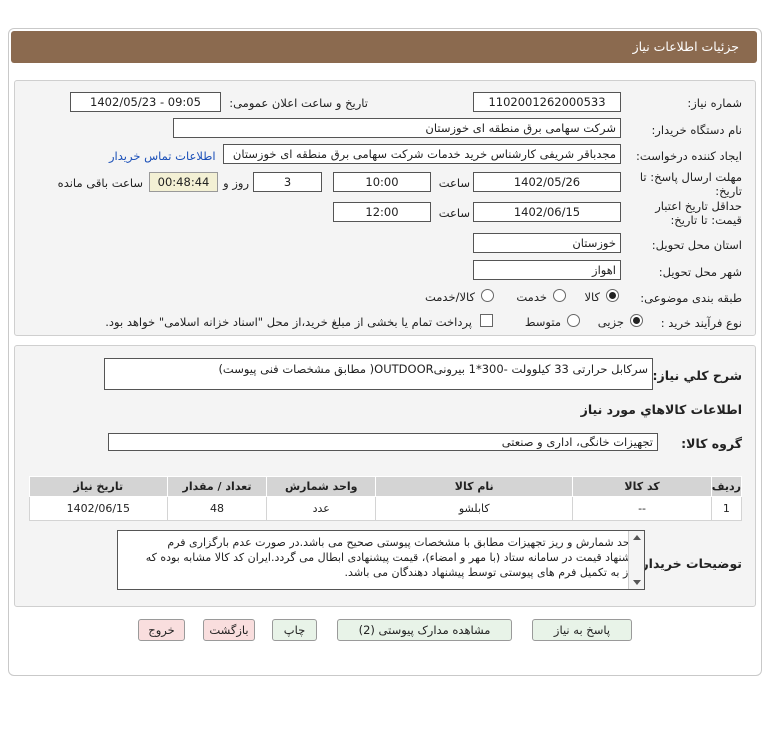 The height and width of the screenshot is (745, 770). What do you see at coordinates (542, 322) in the screenshot?
I see `process-option-medium: متوسط` at bounding box center [542, 322].